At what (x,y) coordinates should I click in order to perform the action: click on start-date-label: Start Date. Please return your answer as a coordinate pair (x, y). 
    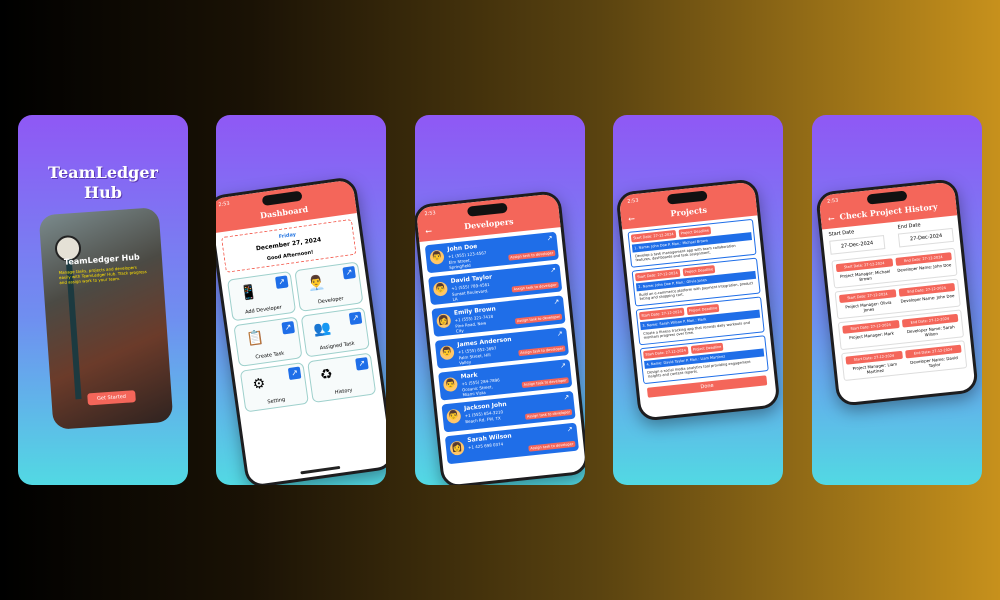
    Looking at the image, I should click on (841, 233).